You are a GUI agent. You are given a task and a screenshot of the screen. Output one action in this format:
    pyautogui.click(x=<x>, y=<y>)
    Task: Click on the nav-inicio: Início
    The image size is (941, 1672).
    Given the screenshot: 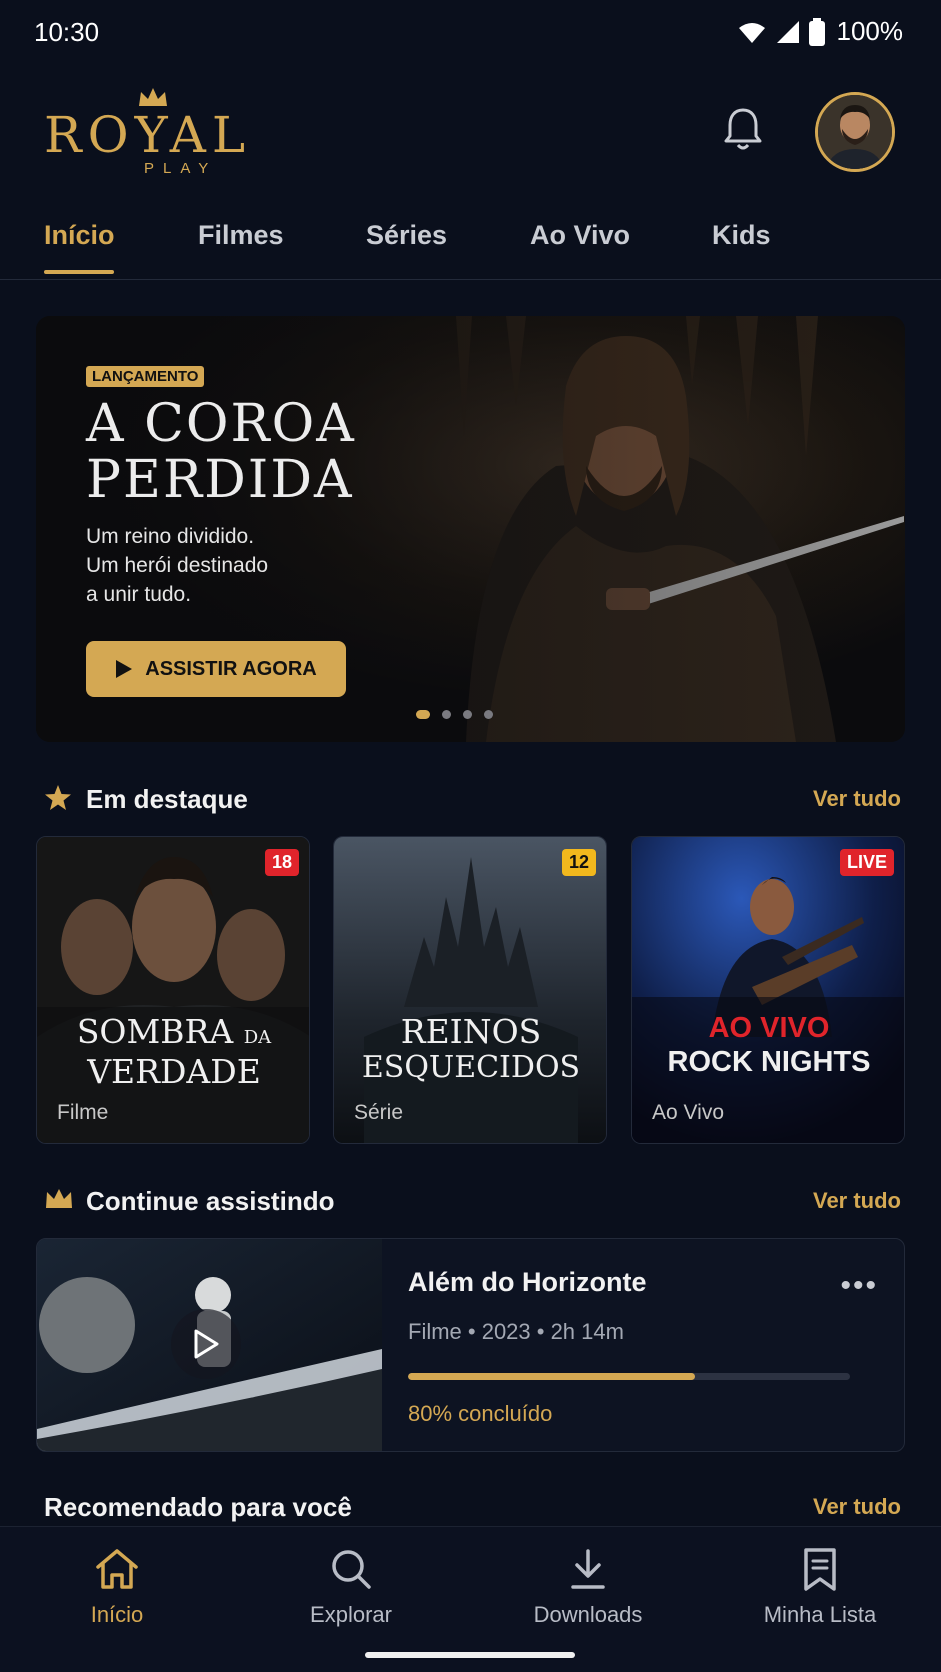 What is the action you would take?
    pyautogui.click(x=117, y=1587)
    